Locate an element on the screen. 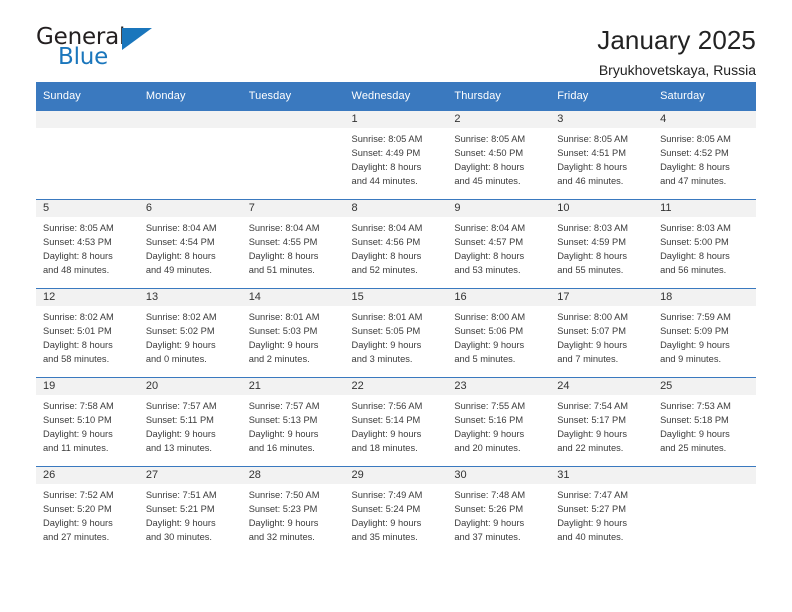 The width and height of the screenshot is (792, 612). sunset-text: Sunset: 4:55 PM is located at coordinates (283, 242).